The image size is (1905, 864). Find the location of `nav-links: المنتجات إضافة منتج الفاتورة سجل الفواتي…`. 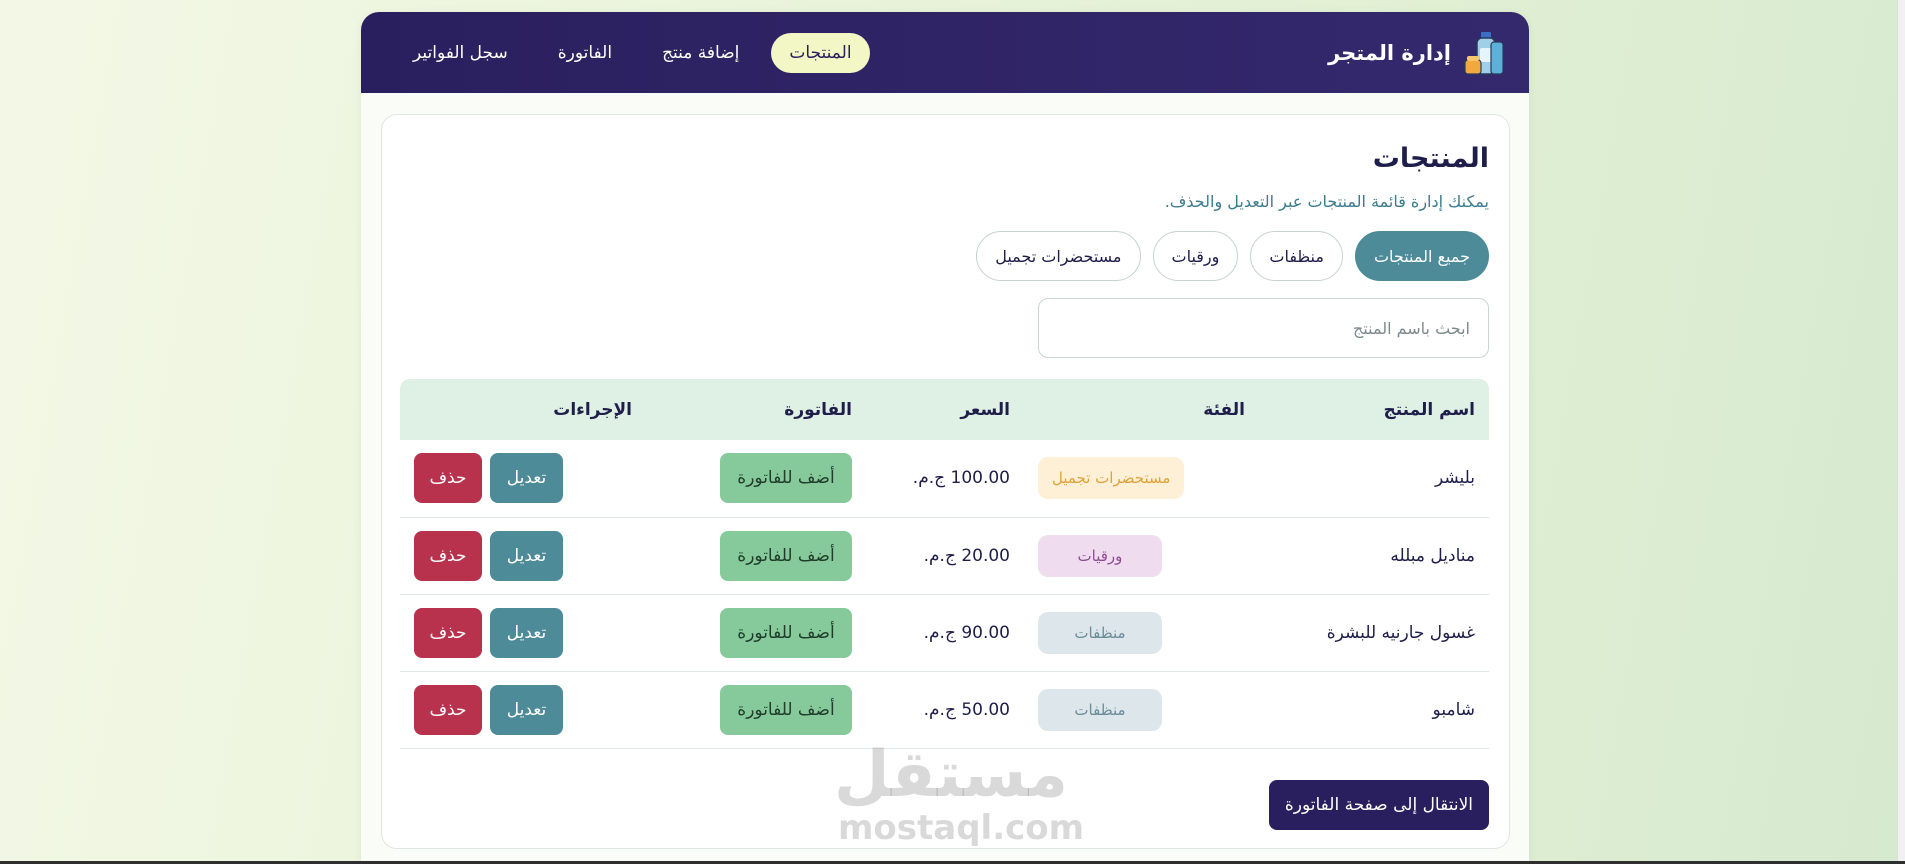

nav-links: المنتجات إضافة منتج الفاتورة سجل الفواتي… is located at coordinates (632, 52).